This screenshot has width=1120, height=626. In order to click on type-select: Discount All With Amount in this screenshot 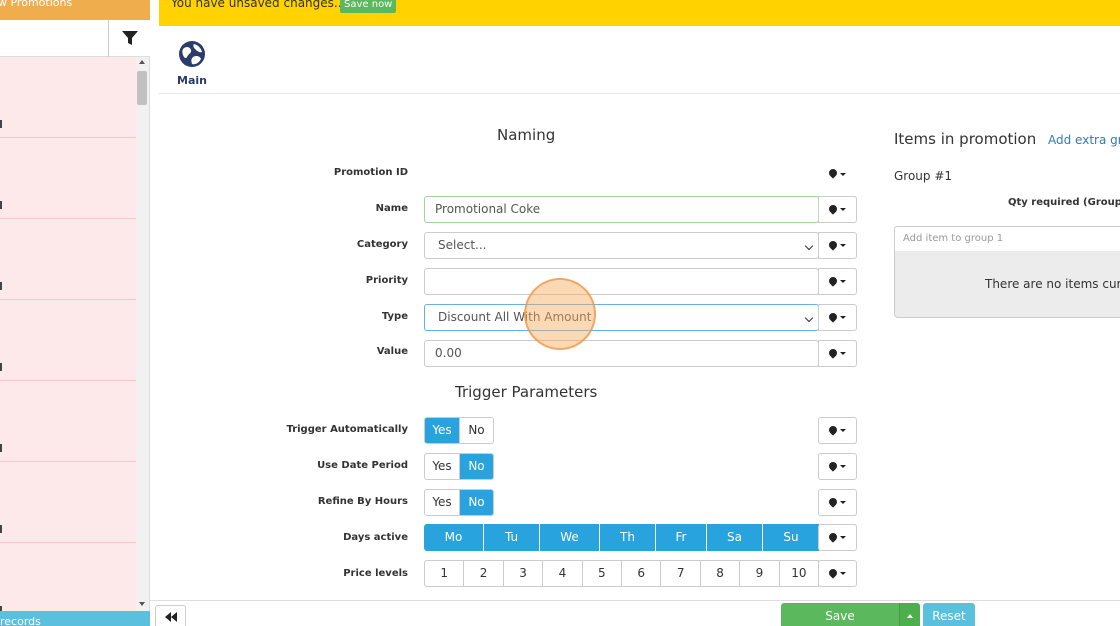, I will do `click(621, 317)`.